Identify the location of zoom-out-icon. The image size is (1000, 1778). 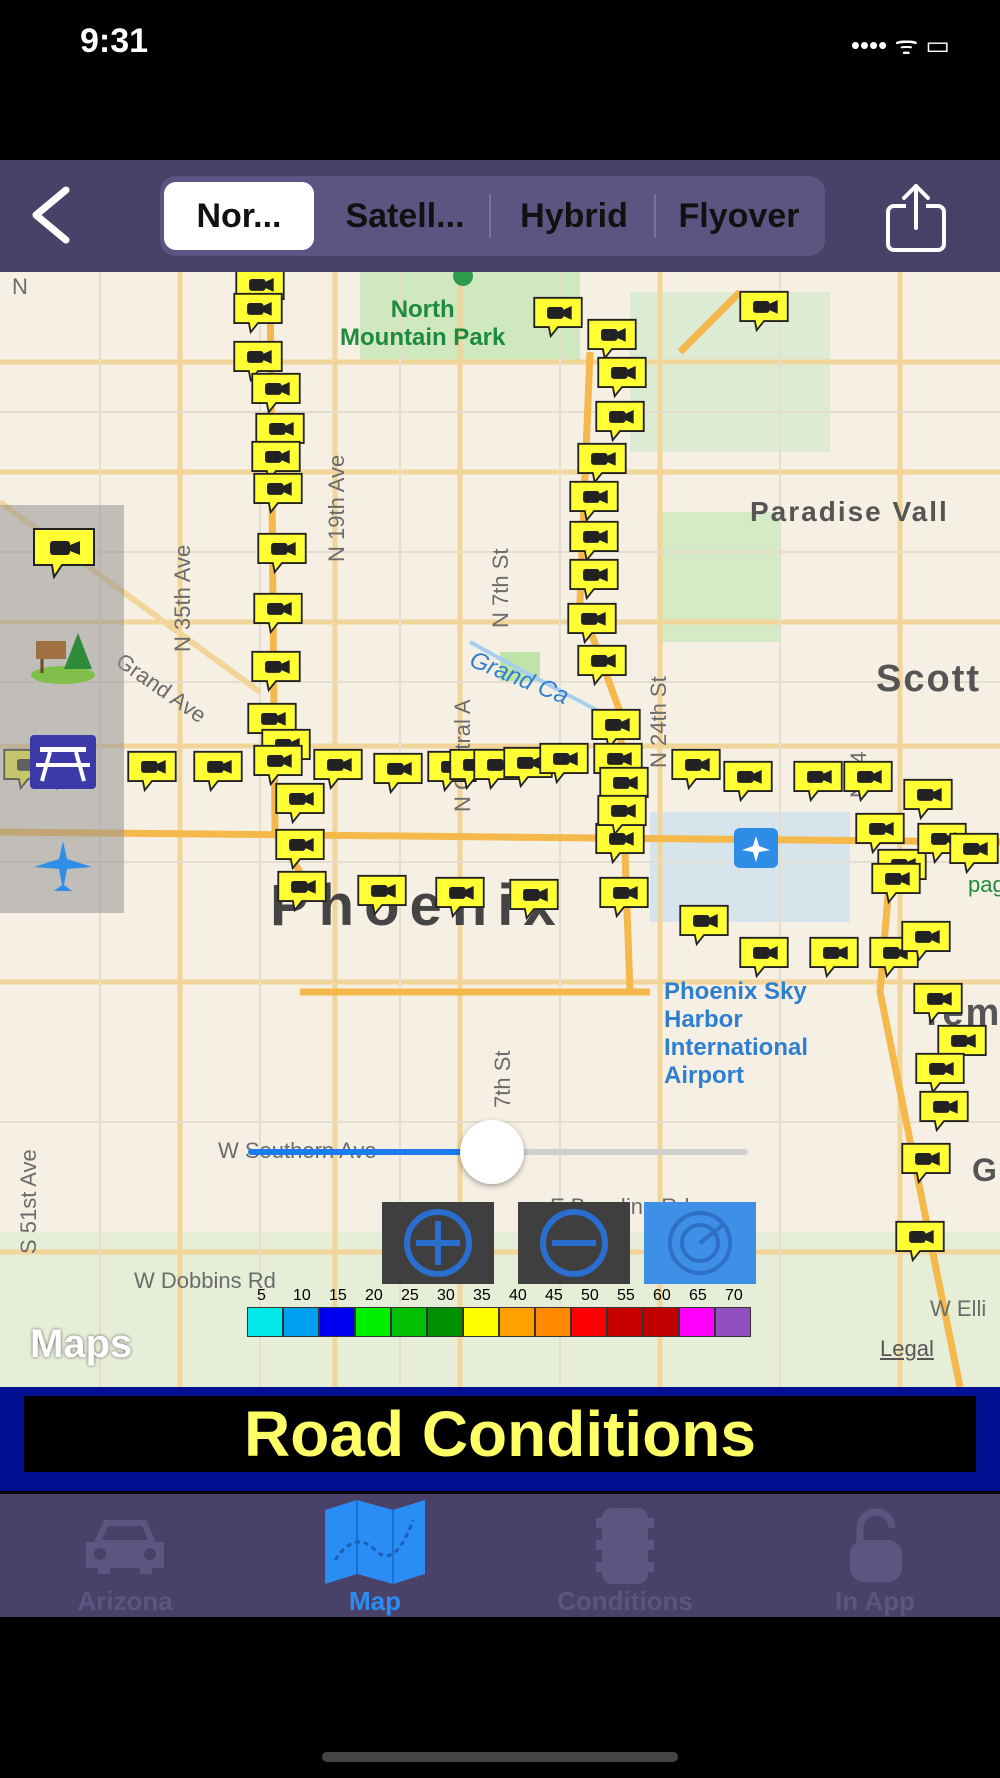
(574, 1243).